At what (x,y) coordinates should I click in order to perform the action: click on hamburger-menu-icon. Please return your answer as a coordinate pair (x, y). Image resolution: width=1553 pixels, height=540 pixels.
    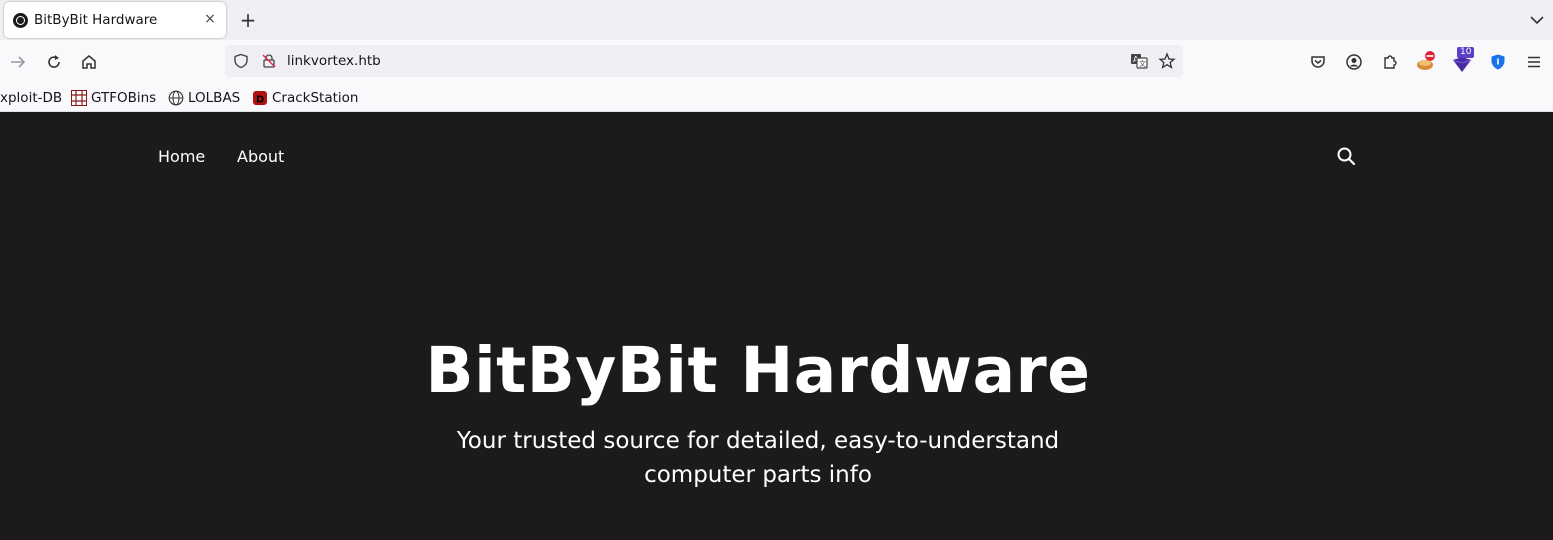
    Looking at the image, I should click on (1534, 62).